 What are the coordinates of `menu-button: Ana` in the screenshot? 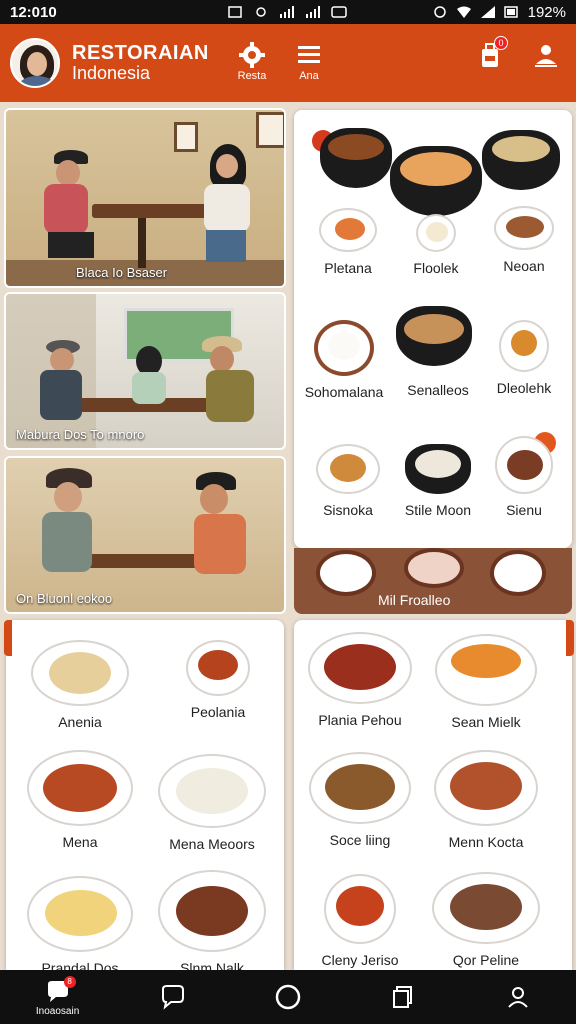 It's located at (309, 61).